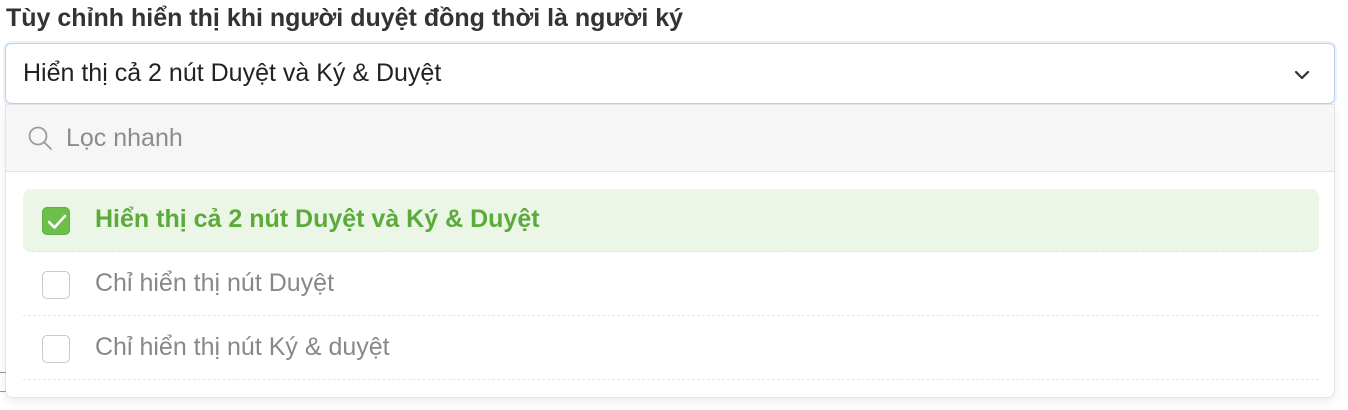  What do you see at coordinates (242, 347) in the screenshot?
I see `option-label: Chỉ hiển thị nút Ký & duyệt` at bounding box center [242, 347].